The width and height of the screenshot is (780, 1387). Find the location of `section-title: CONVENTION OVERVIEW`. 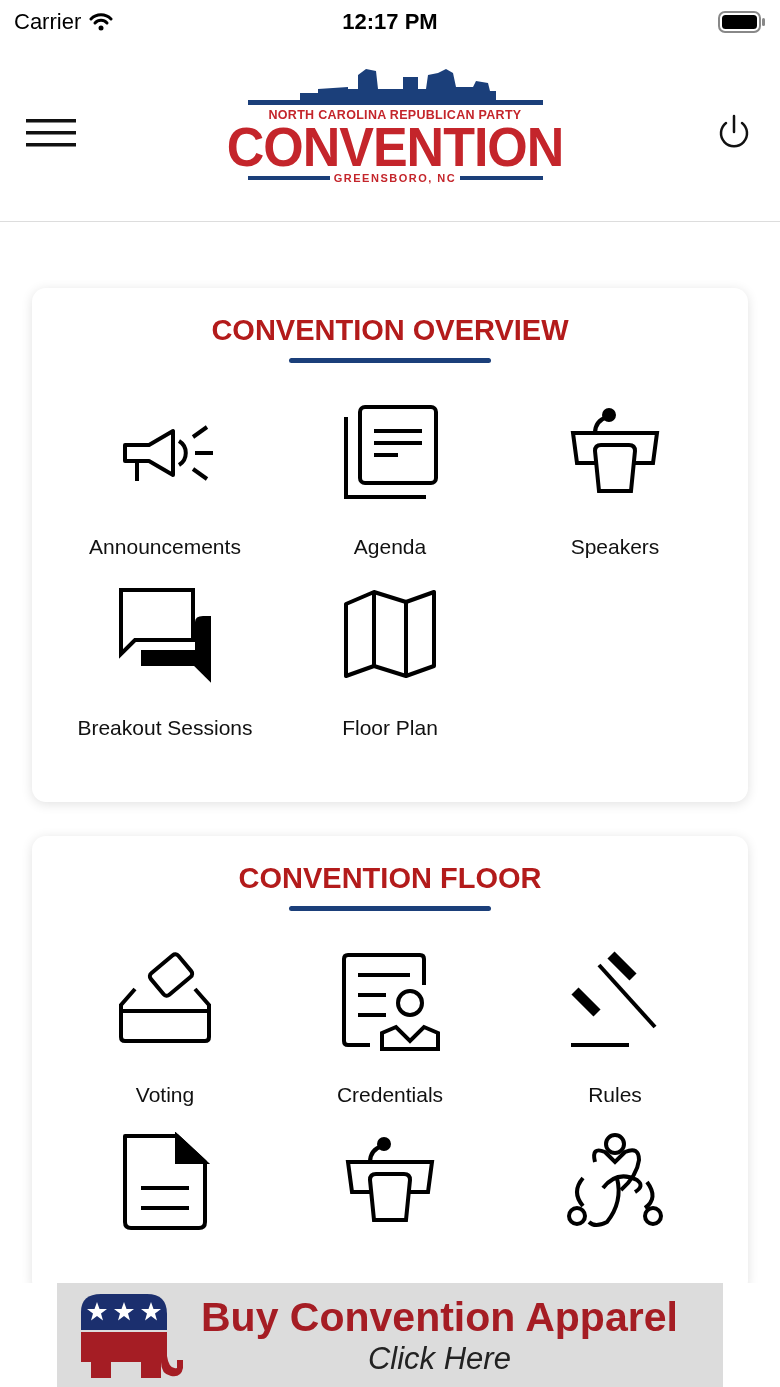

section-title: CONVENTION OVERVIEW is located at coordinates (390, 330).